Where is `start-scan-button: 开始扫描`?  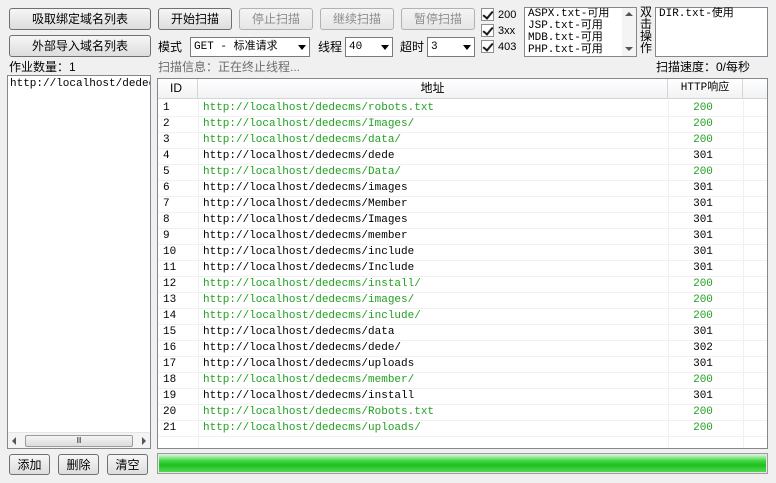
start-scan-button: 开始扫描 is located at coordinates (195, 19).